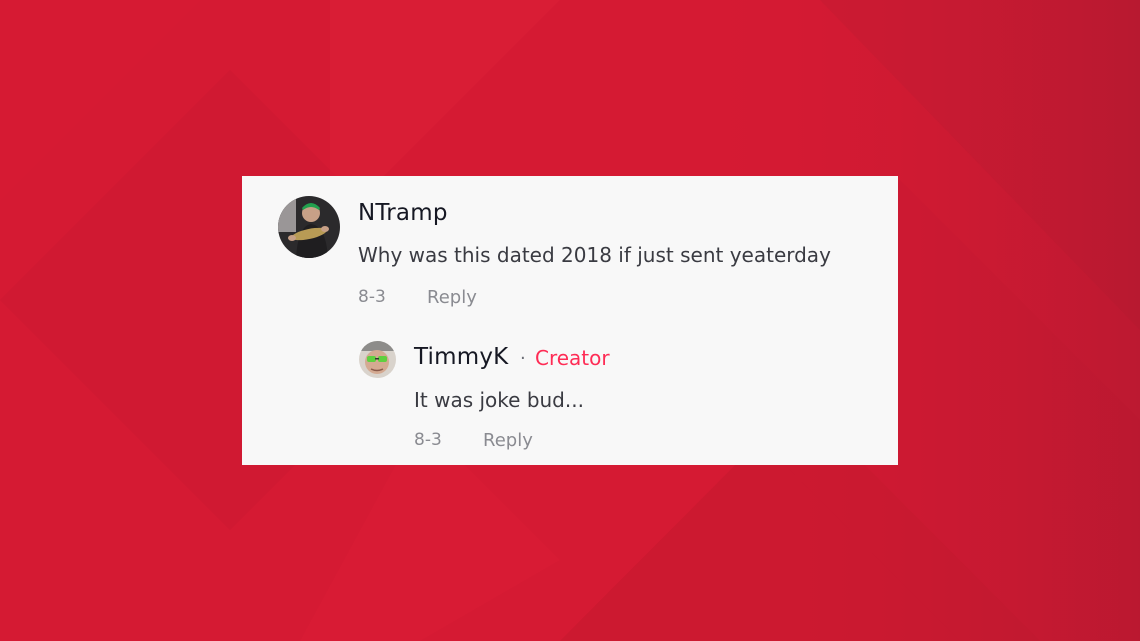 The image size is (1140, 641). I want to click on comment-date: 8-3, so click(372, 297).